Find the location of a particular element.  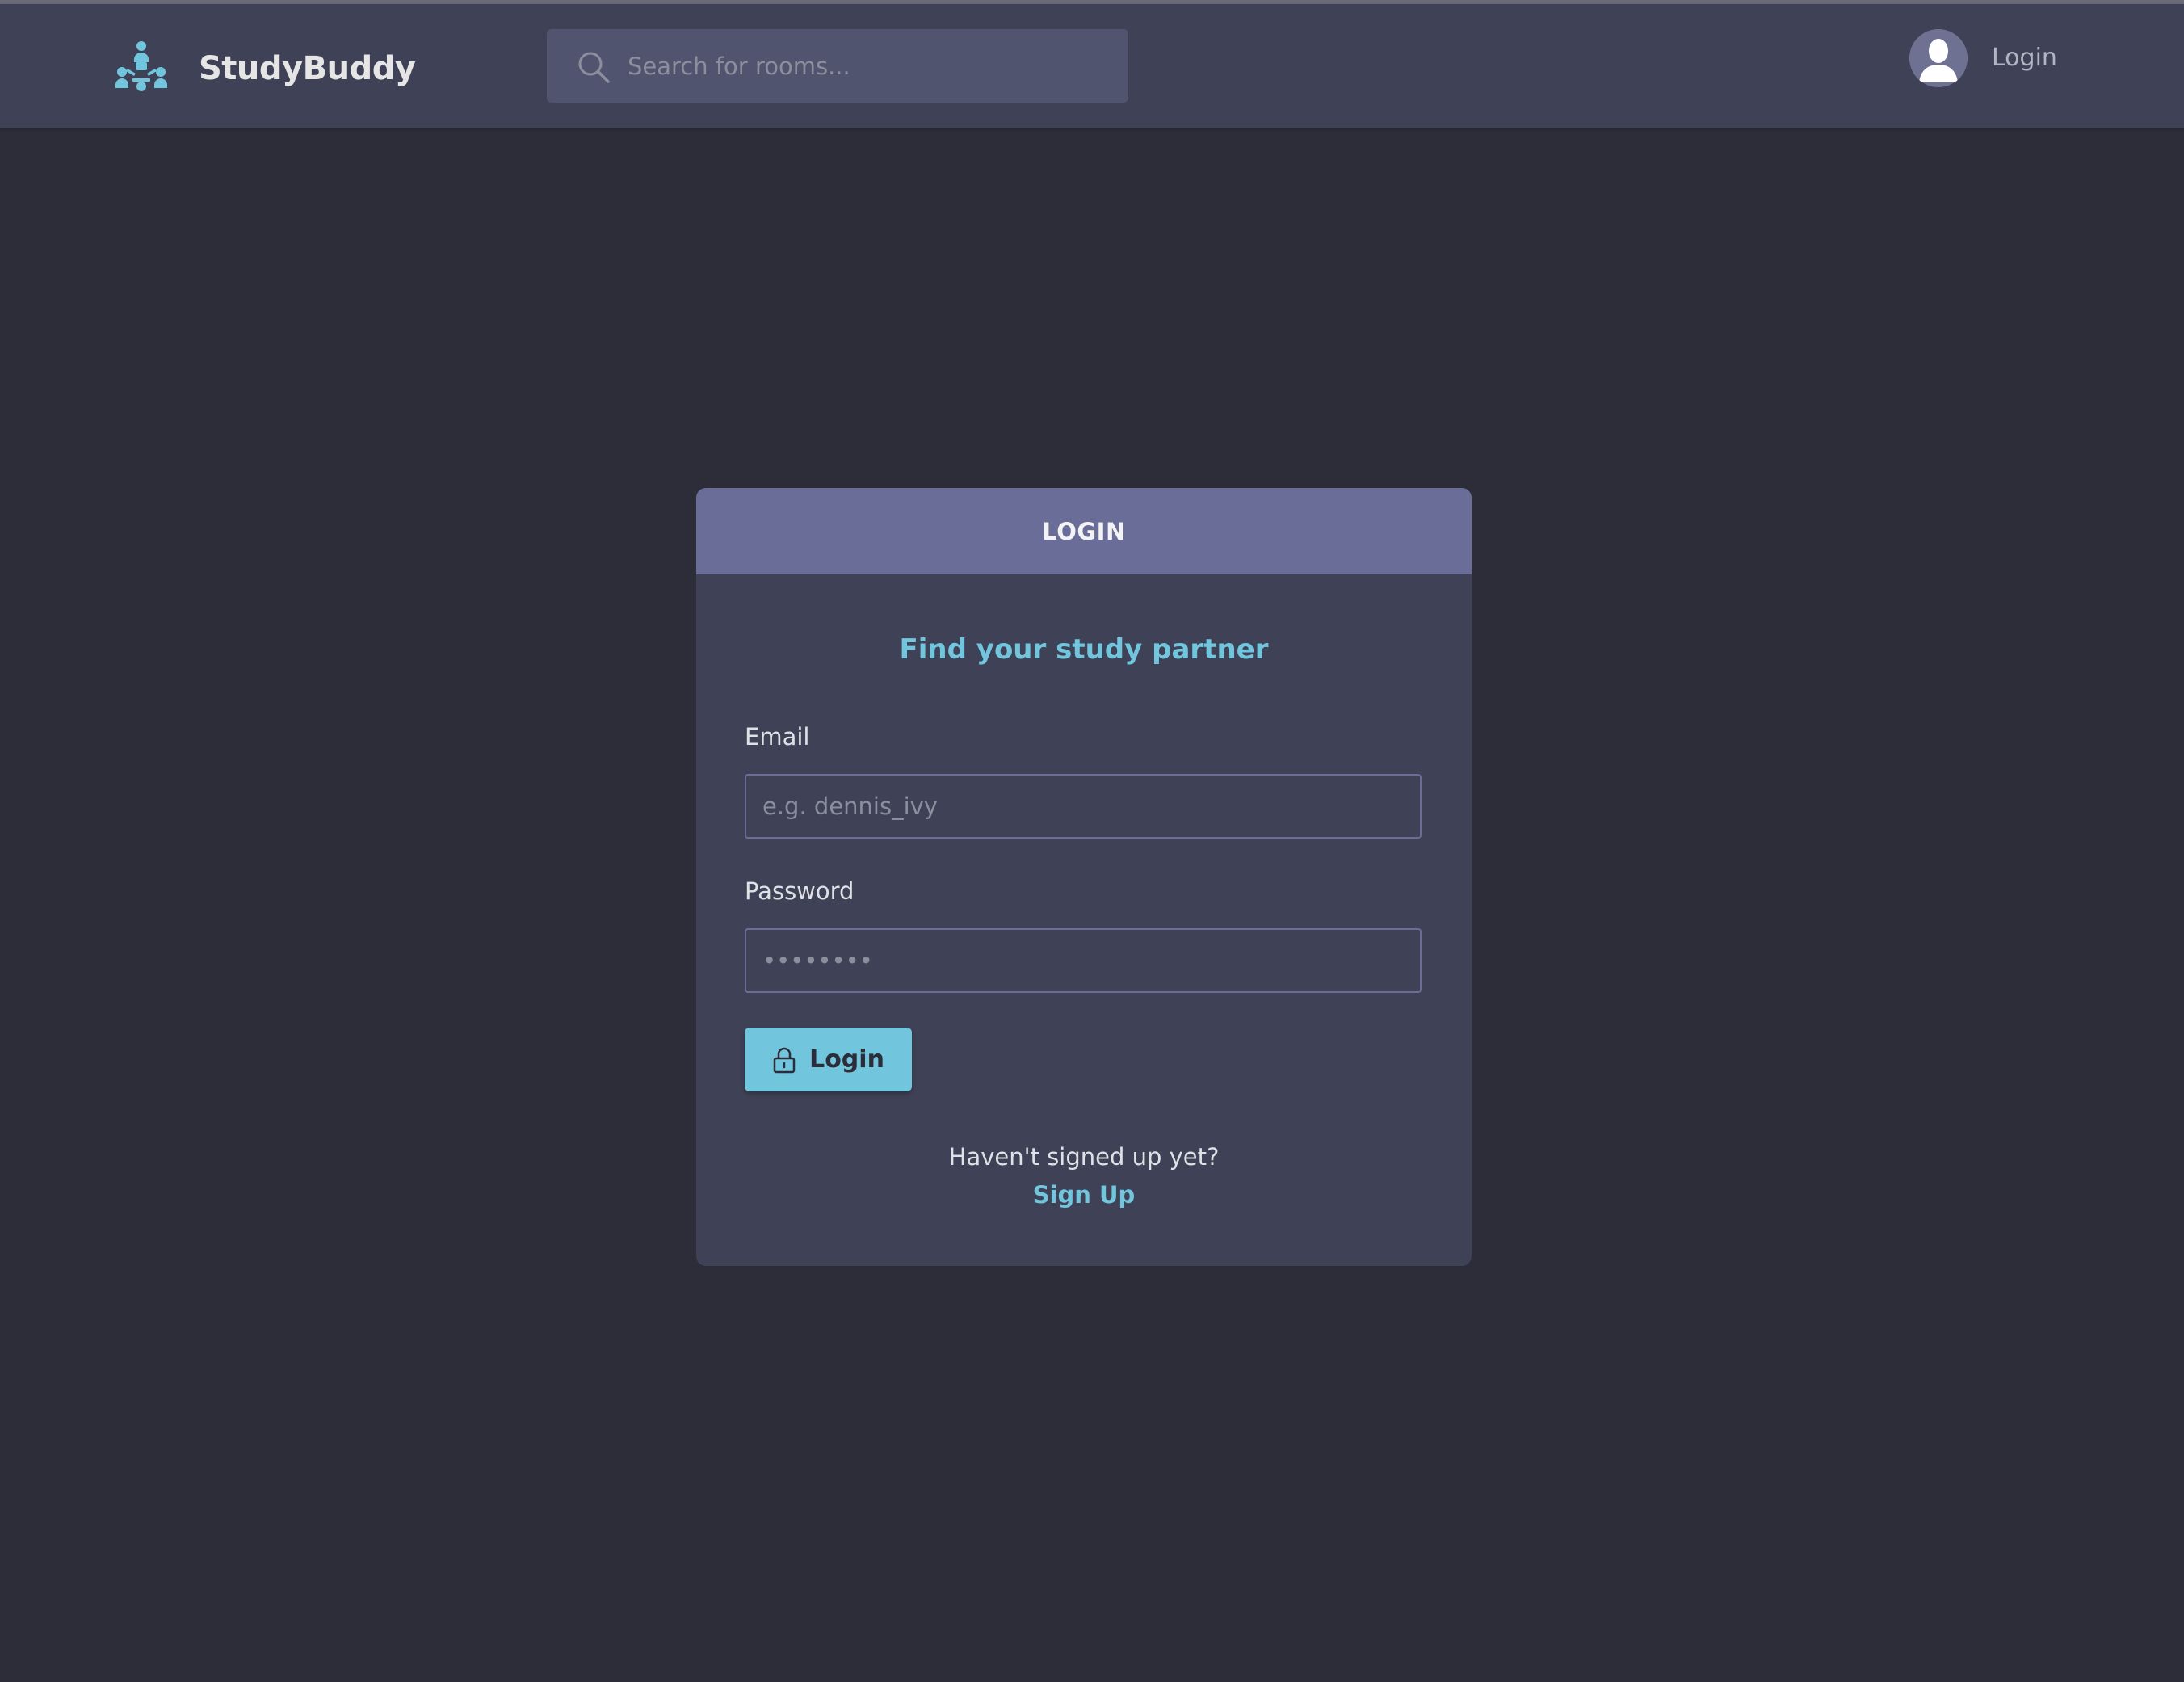

password-field is located at coordinates (1084, 960).